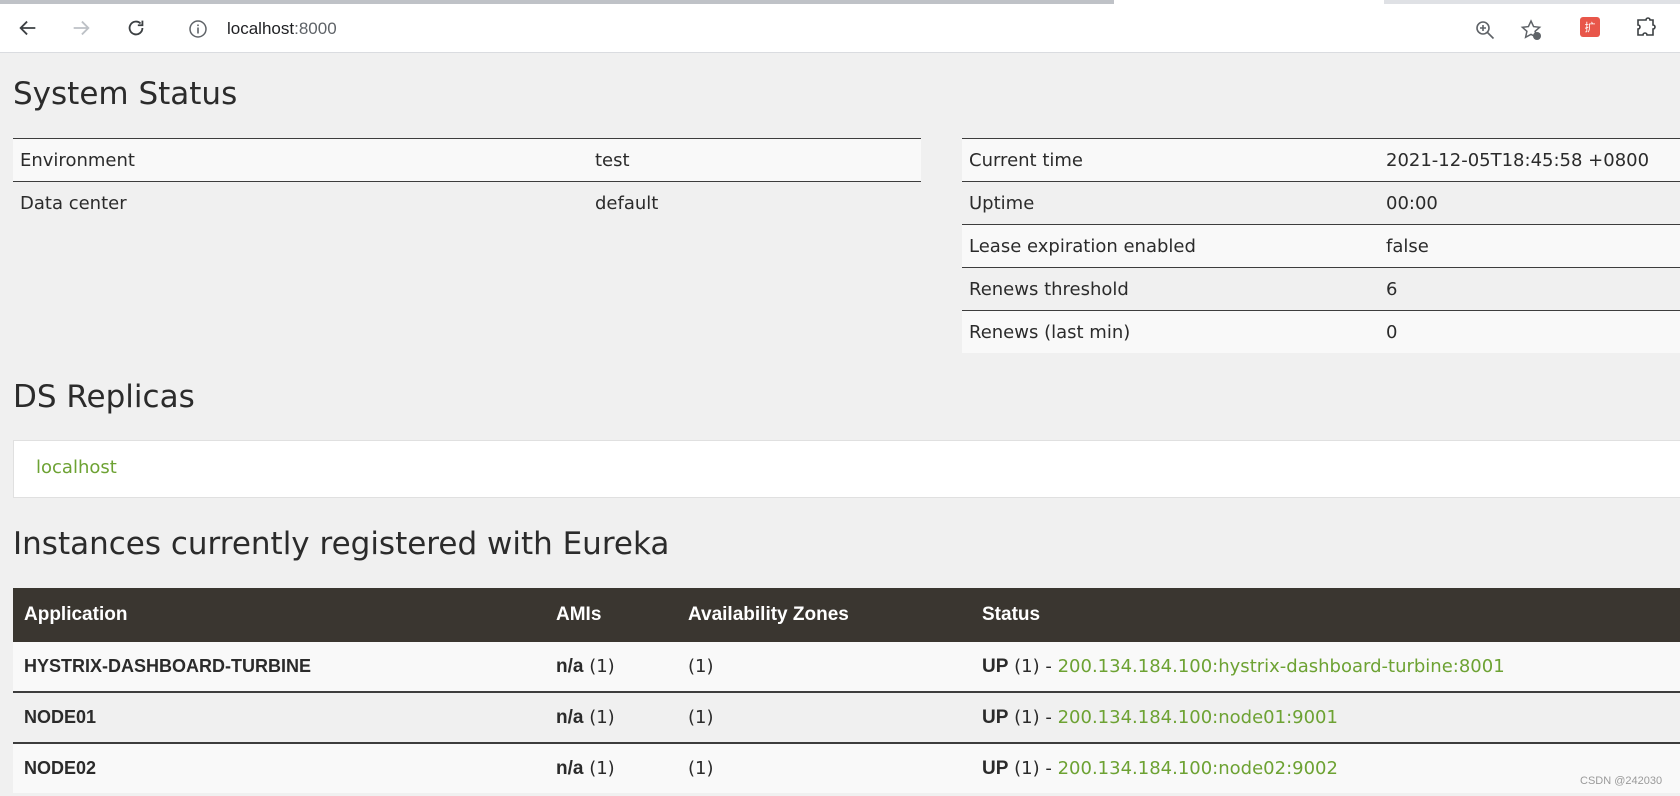 This screenshot has height=796, width=1680. What do you see at coordinates (1321, 203) in the screenshot?
I see `table-row: Uptime 00:00` at bounding box center [1321, 203].